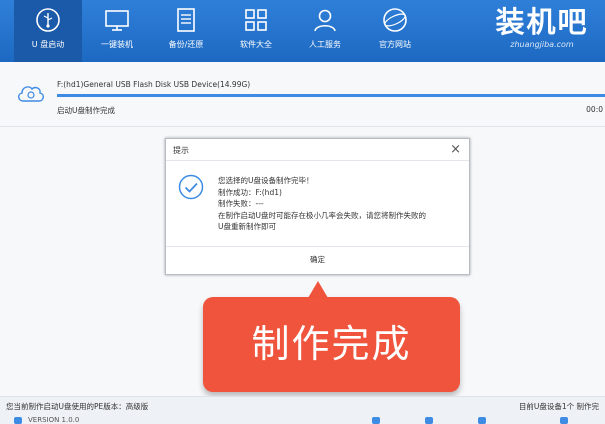 The height and width of the screenshot is (424, 605). What do you see at coordinates (322, 215) in the screenshot?
I see `message-line: 在制作启动U盘时可能存在极小几率会失败，请您将制作失败的` at bounding box center [322, 215].